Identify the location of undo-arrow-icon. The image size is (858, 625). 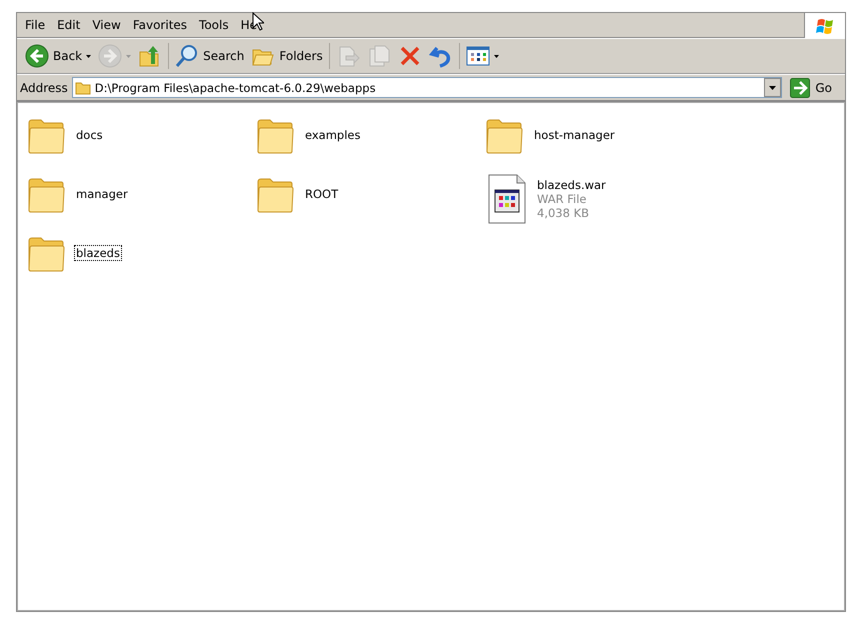
(440, 56).